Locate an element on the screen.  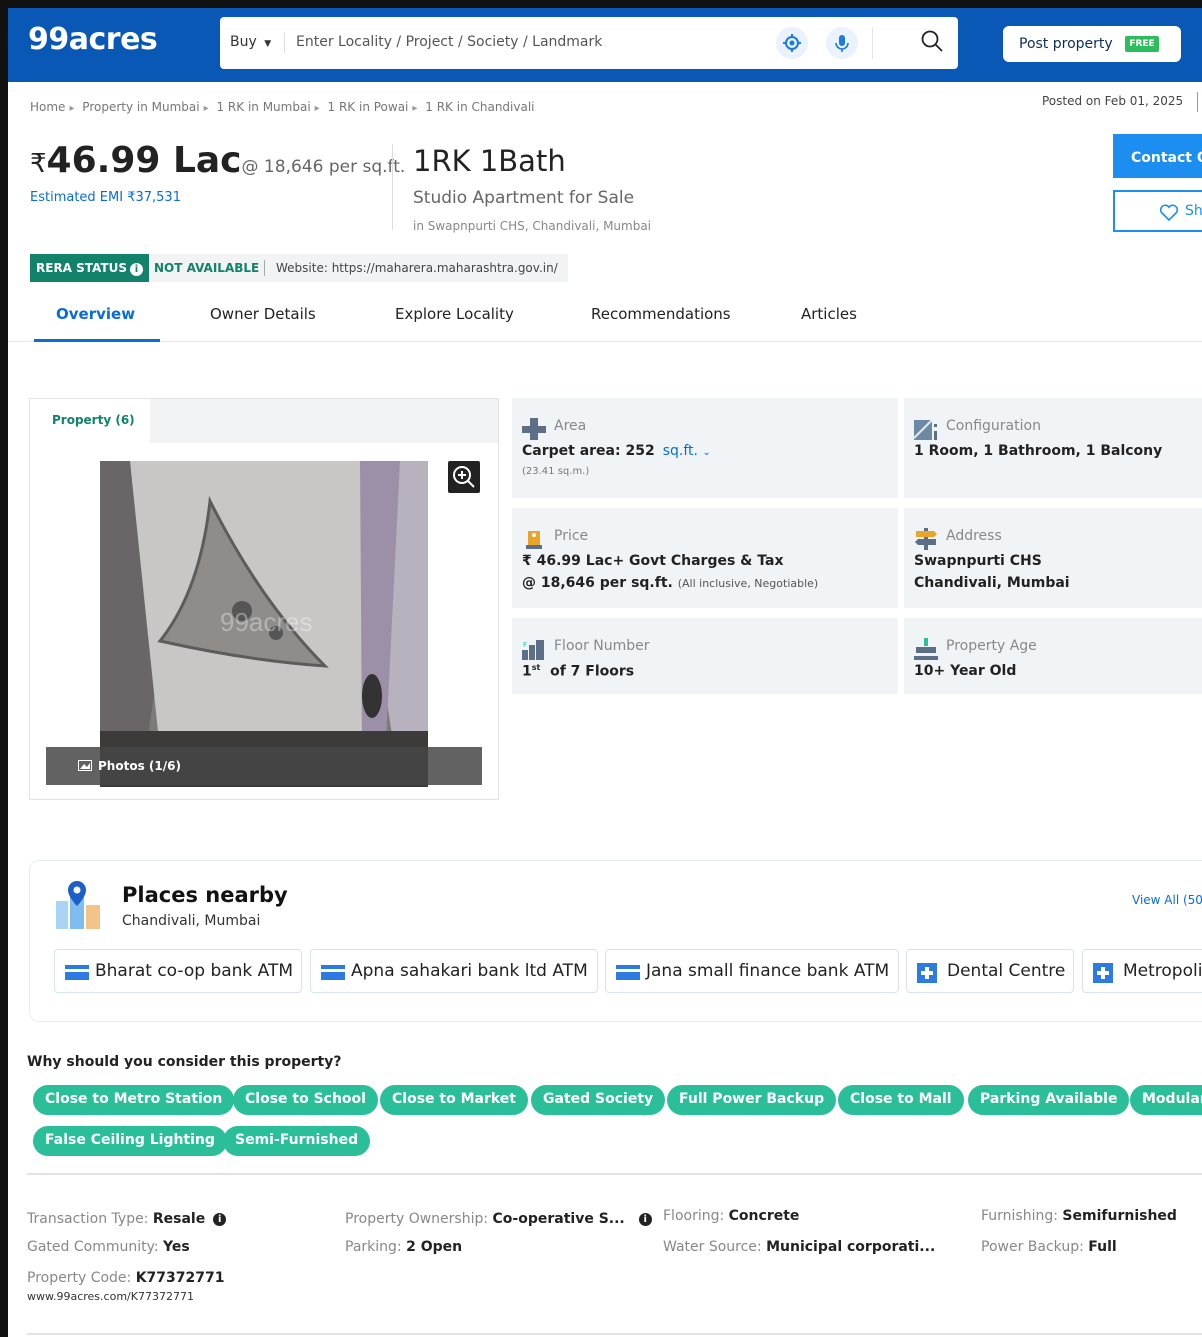
zoom-button is located at coordinates (464, 477).